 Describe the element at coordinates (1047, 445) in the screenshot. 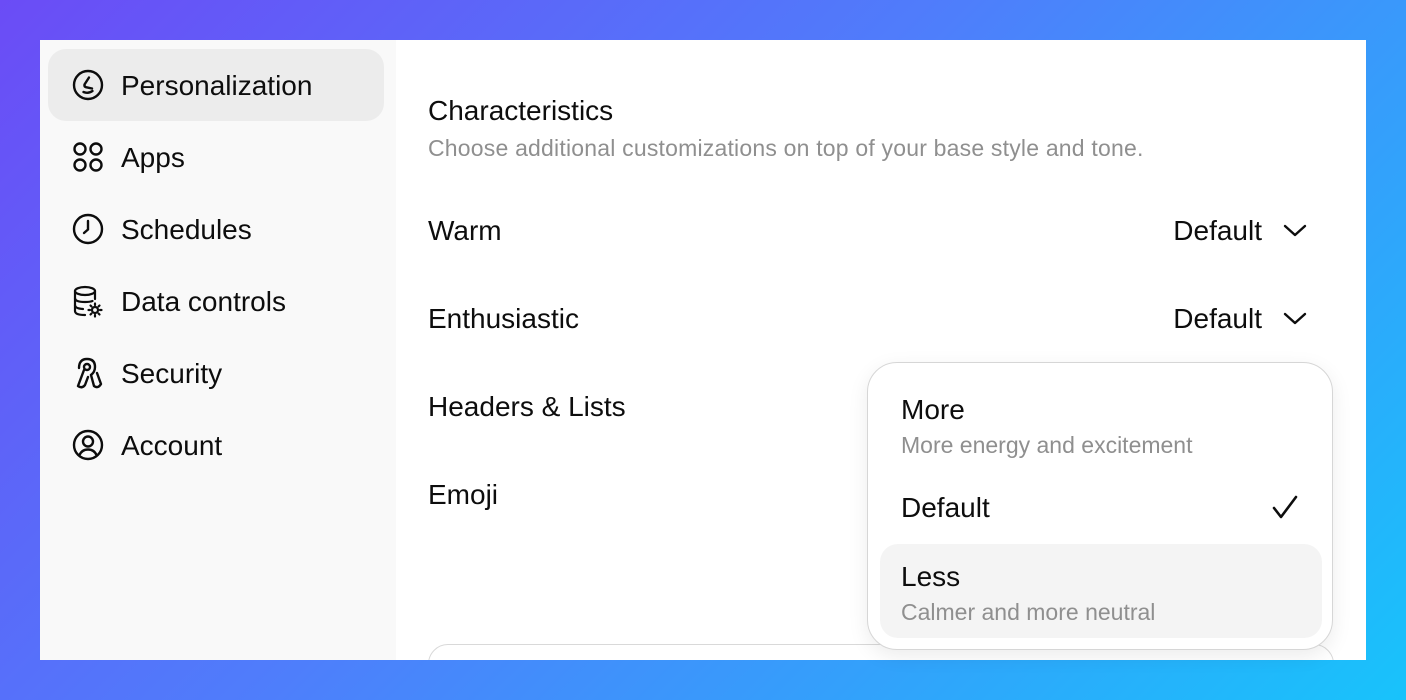

I see `option-description: More energy and excitement` at that location.